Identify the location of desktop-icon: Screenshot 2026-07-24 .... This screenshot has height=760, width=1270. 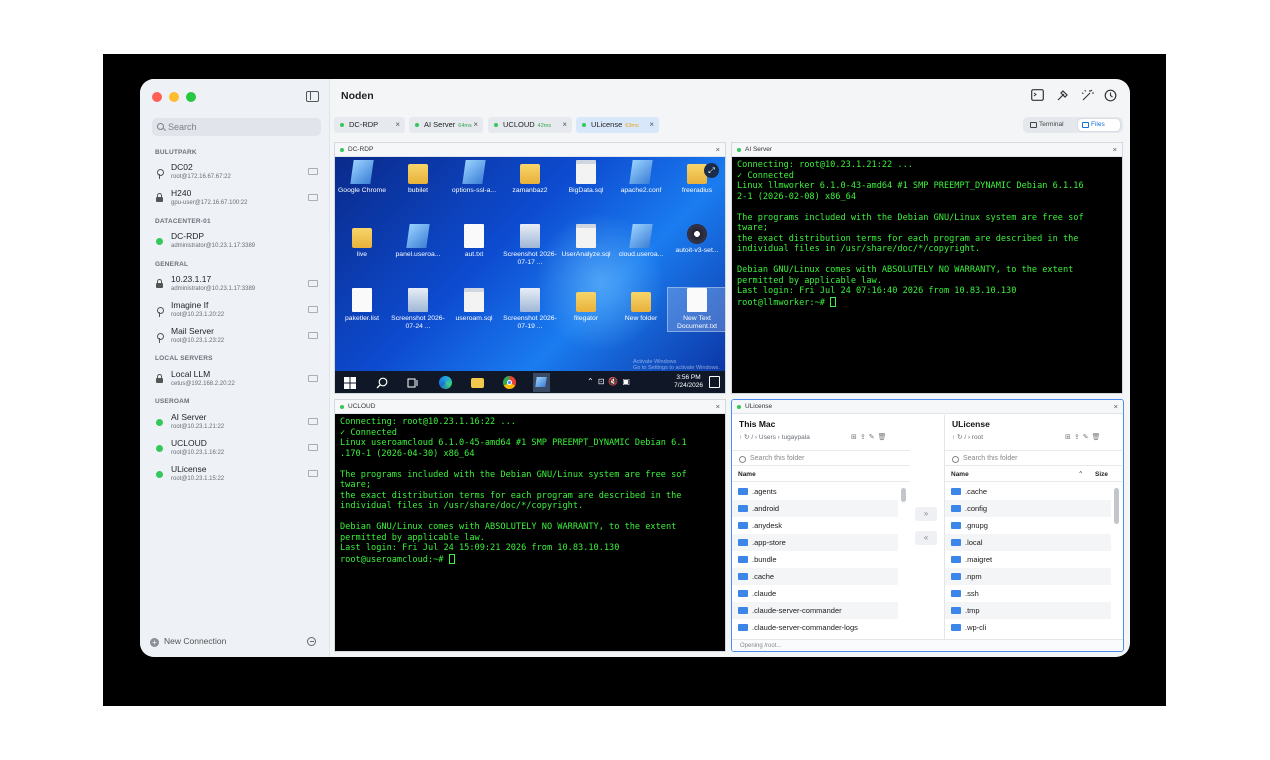
(418, 309).